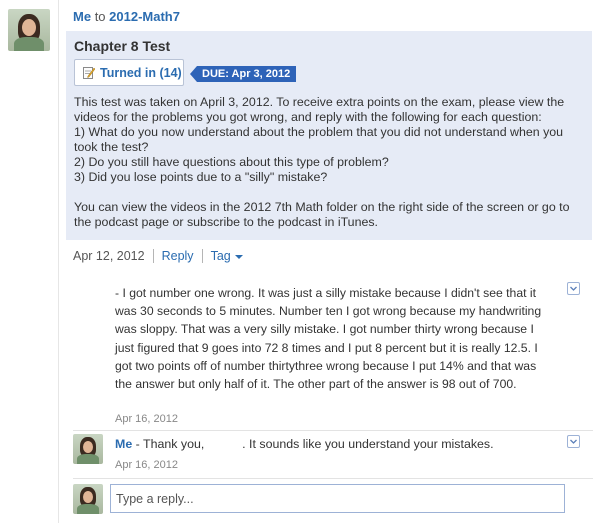 The width and height of the screenshot is (610, 523). Describe the element at coordinates (337, 498) in the screenshot. I see `reply-input` at that location.